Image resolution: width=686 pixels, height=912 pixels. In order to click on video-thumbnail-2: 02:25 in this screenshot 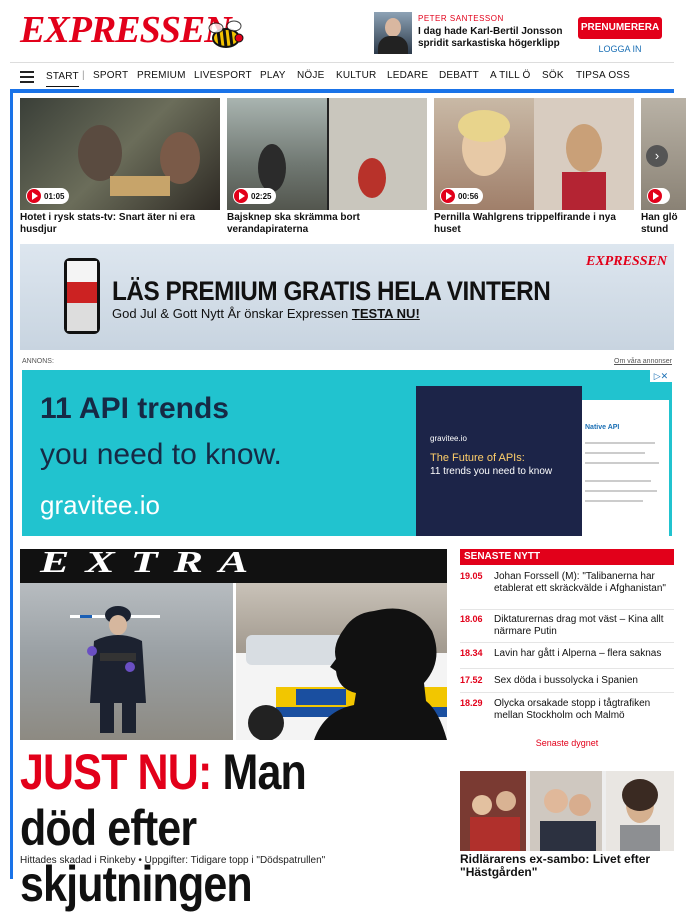, I will do `click(327, 154)`.